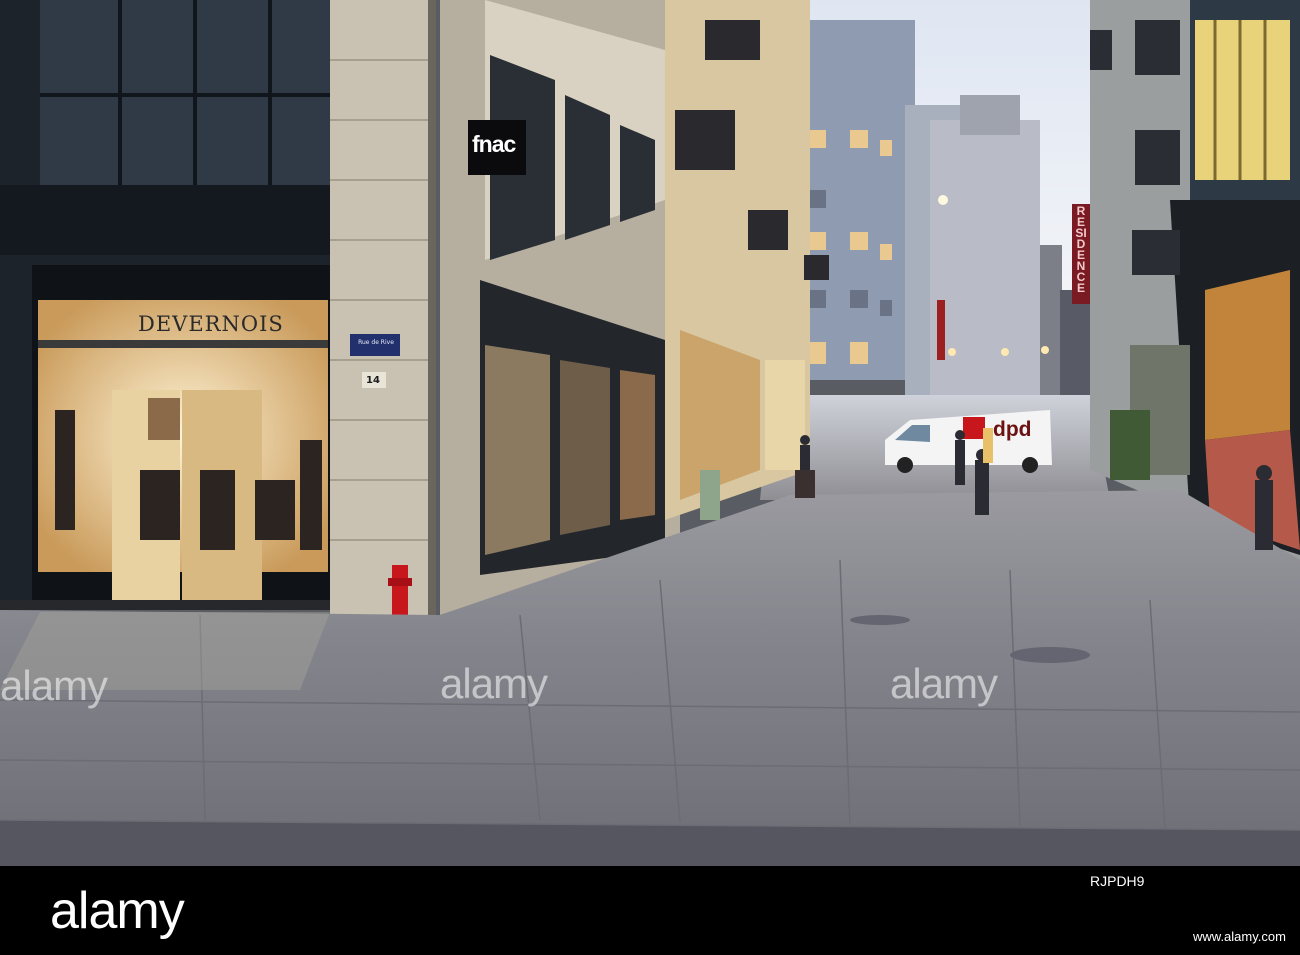  What do you see at coordinates (376, 342) in the screenshot?
I see `street-name-plate: Rue de Rive` at bounding box center [376, 342].